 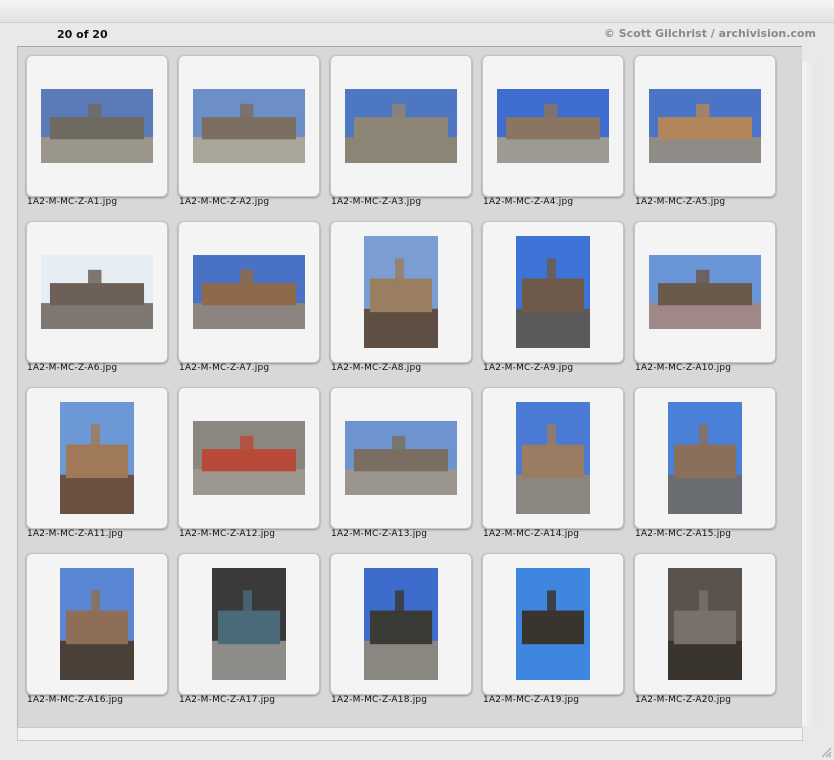 I want to click on slide-filename: 1A2-M-MC-Z-A1.jpg, so click(x=72, y=202).